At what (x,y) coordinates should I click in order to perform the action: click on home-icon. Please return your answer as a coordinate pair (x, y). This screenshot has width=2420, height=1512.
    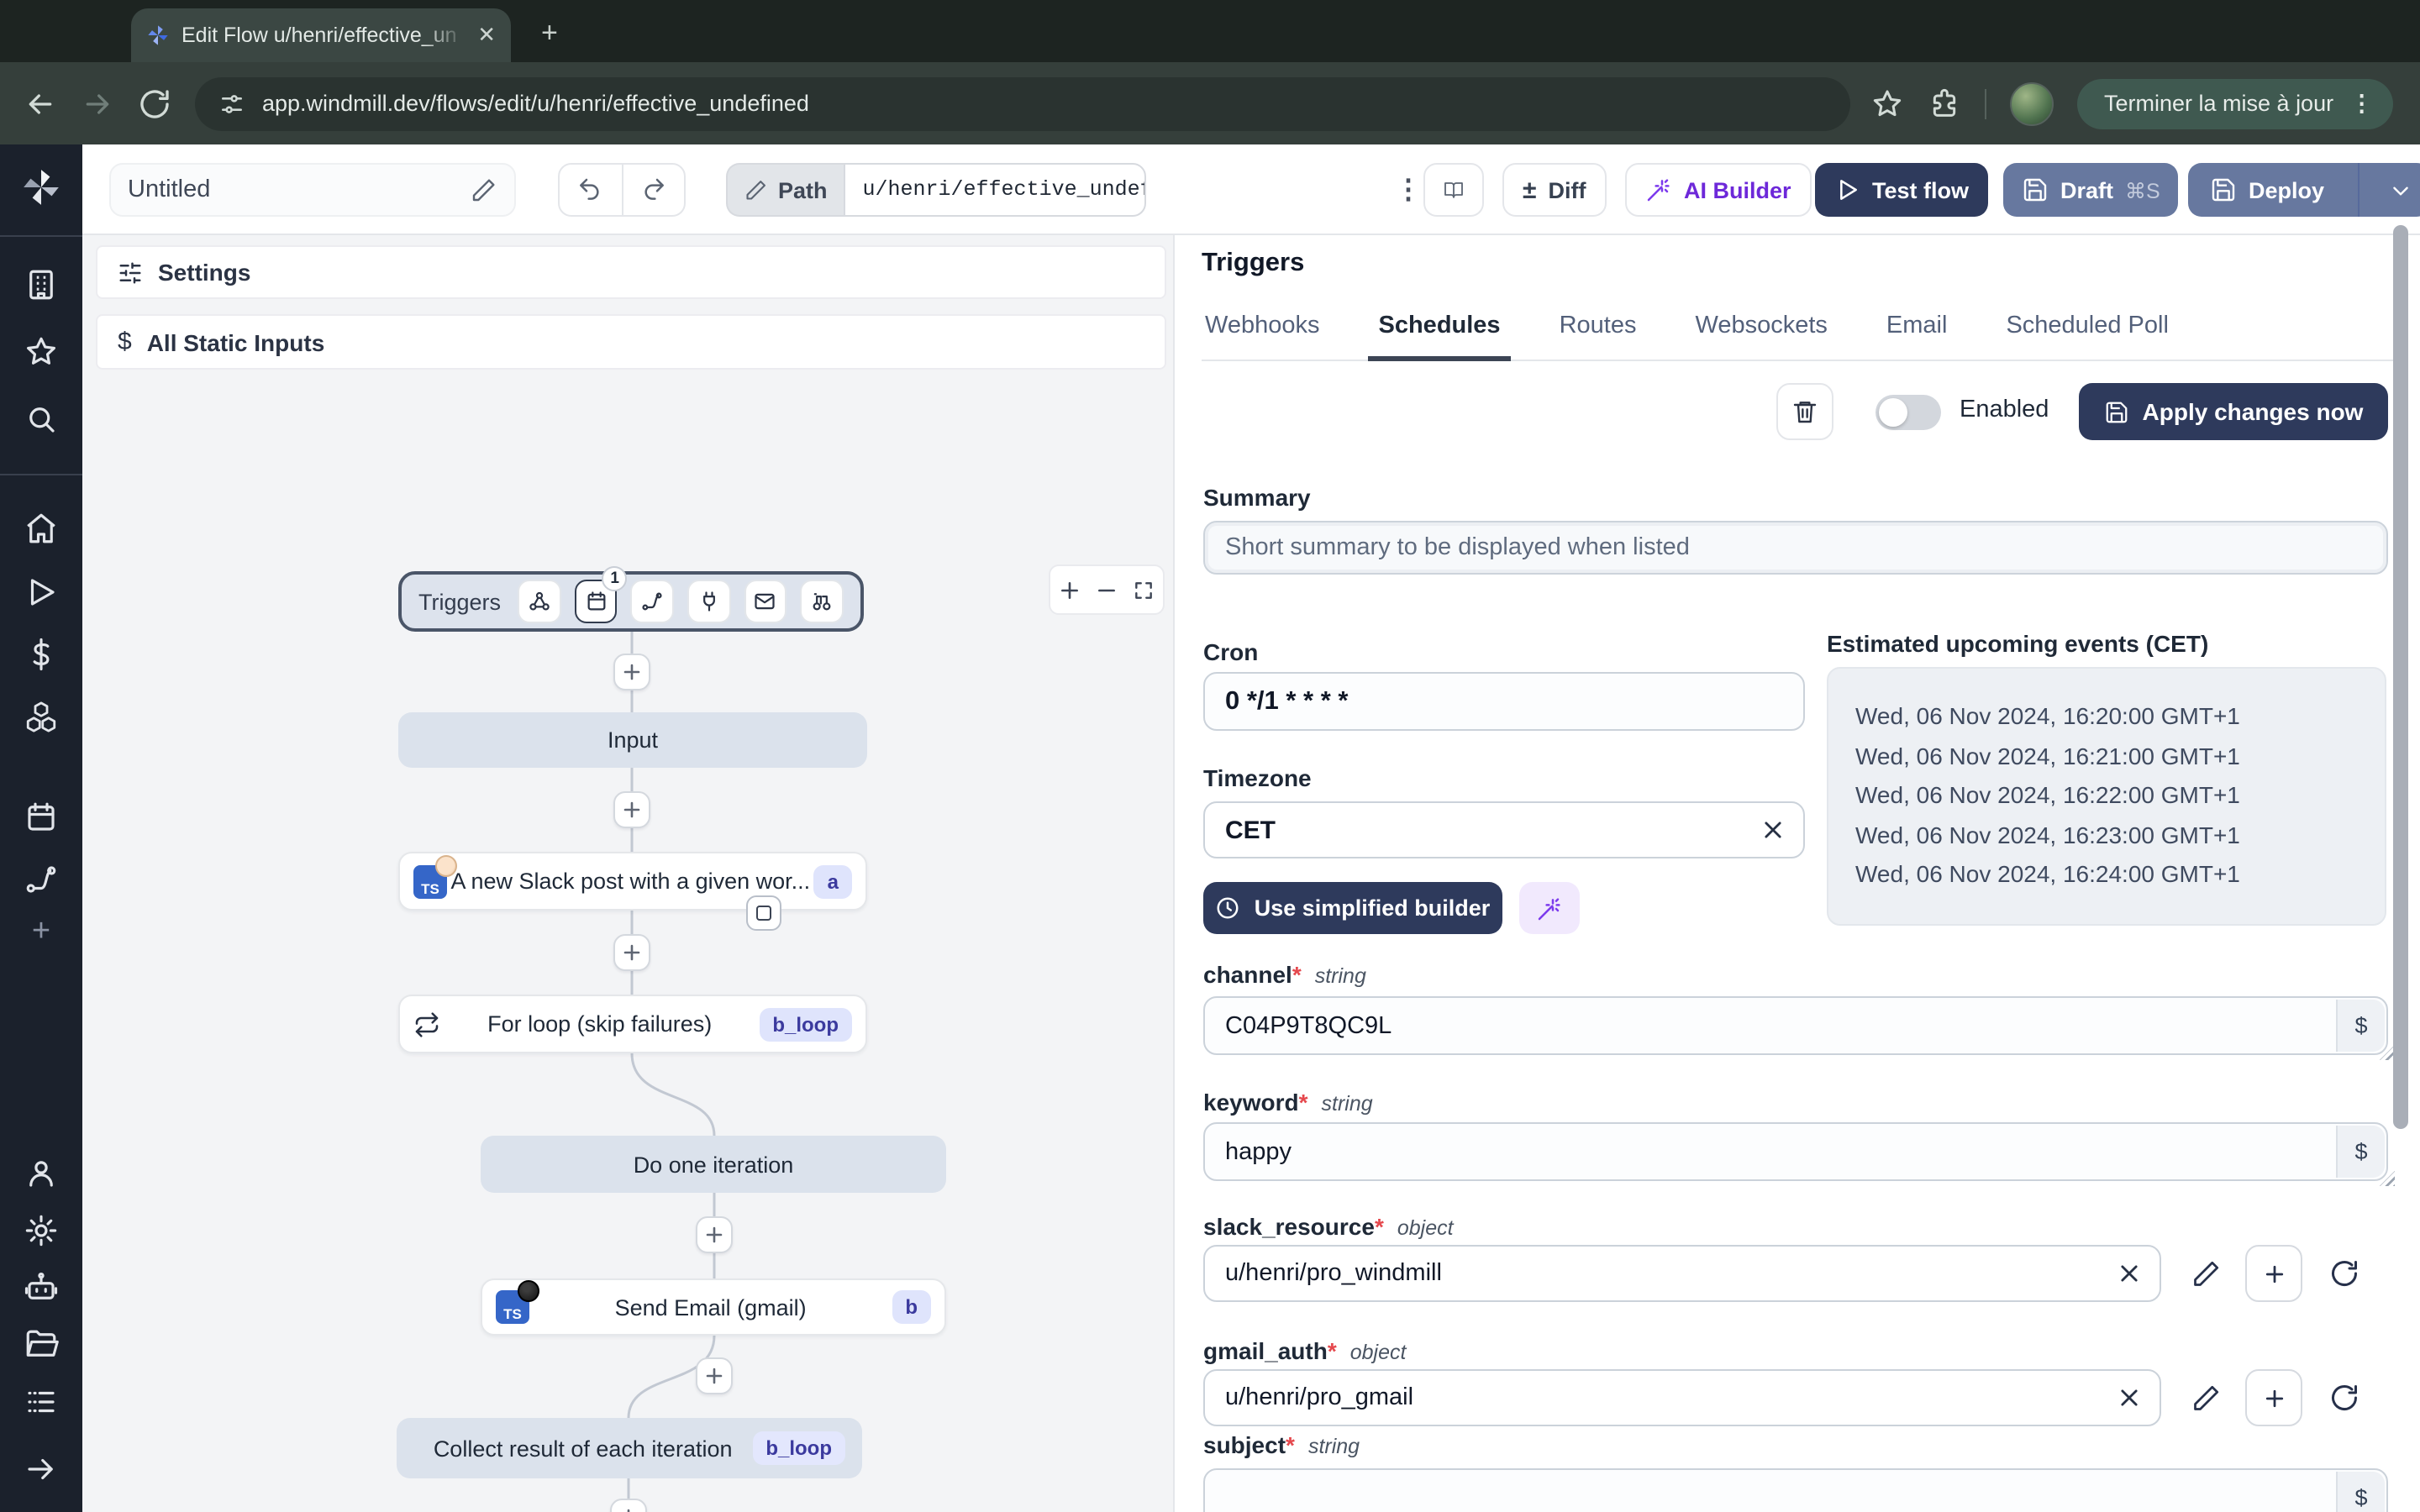
    Looking at the image, I should click on (41, 528).